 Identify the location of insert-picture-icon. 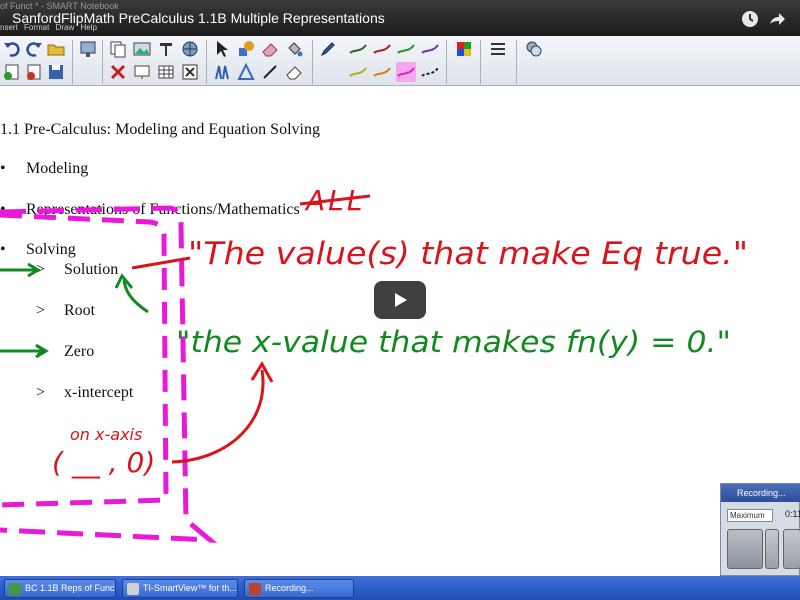
(142, 49).